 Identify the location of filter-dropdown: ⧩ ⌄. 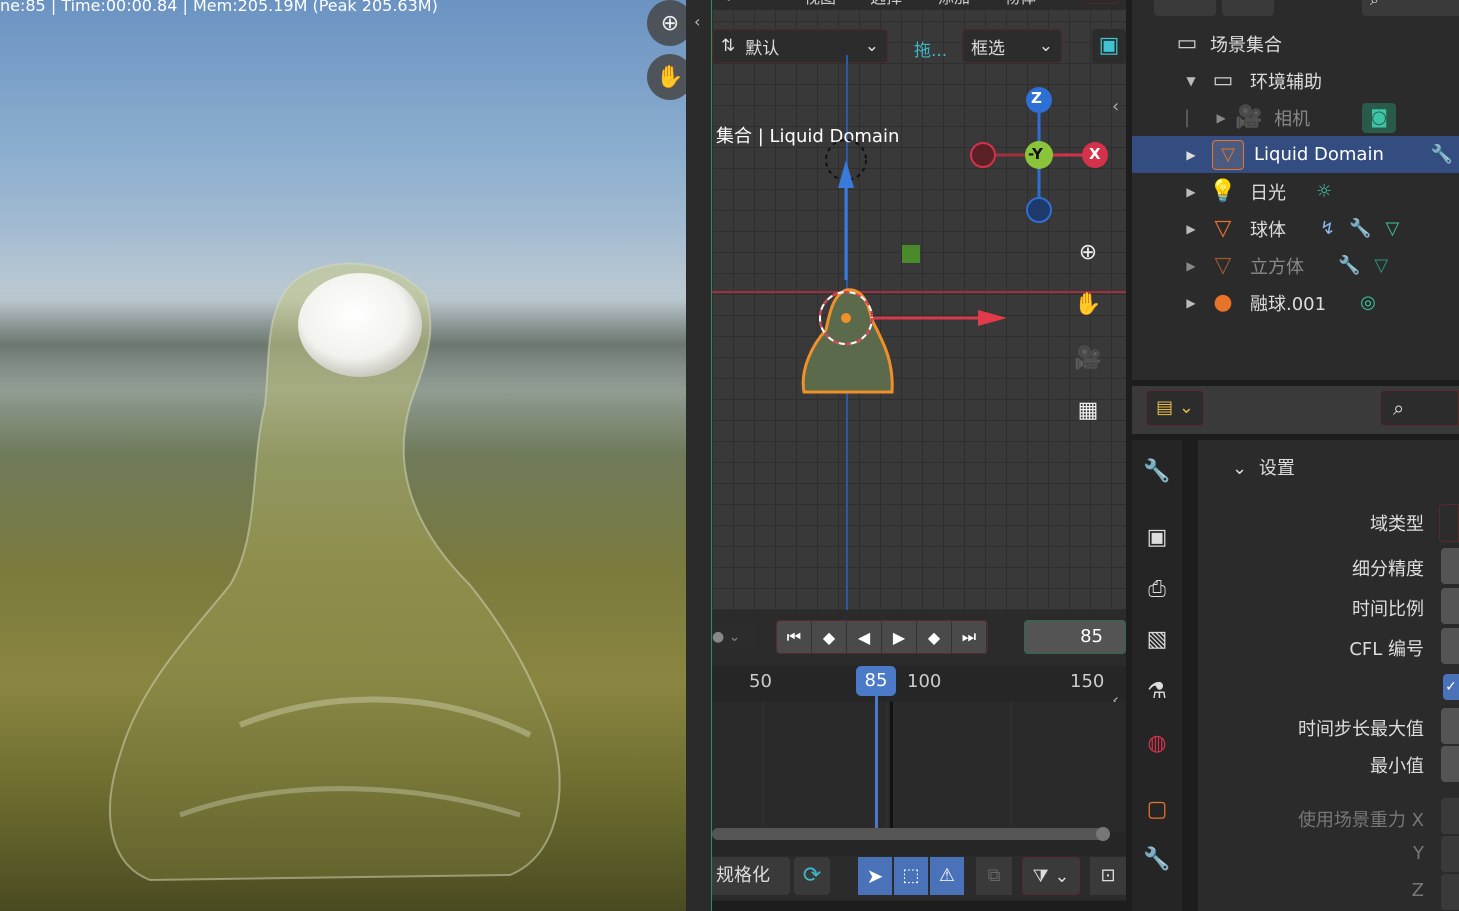
(1051, 876).